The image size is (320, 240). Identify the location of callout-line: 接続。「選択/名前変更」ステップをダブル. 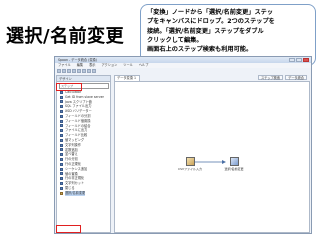
(205, 31).